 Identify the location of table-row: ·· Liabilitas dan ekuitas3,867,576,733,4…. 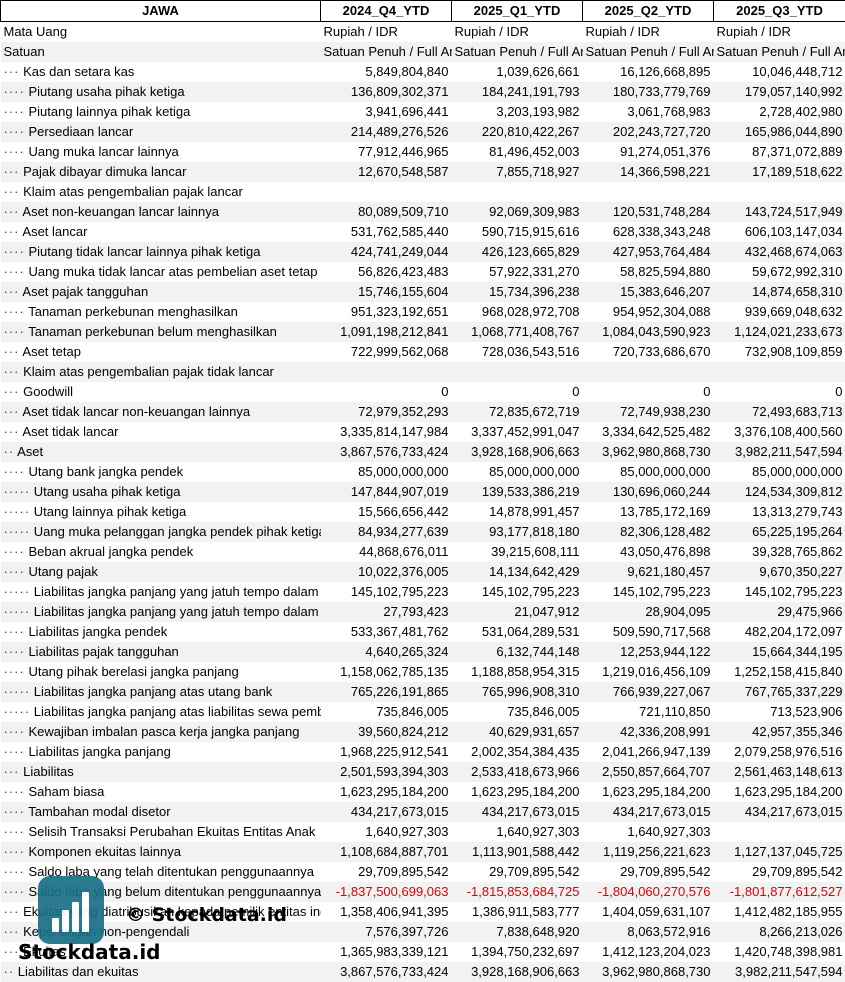
(423, 972).